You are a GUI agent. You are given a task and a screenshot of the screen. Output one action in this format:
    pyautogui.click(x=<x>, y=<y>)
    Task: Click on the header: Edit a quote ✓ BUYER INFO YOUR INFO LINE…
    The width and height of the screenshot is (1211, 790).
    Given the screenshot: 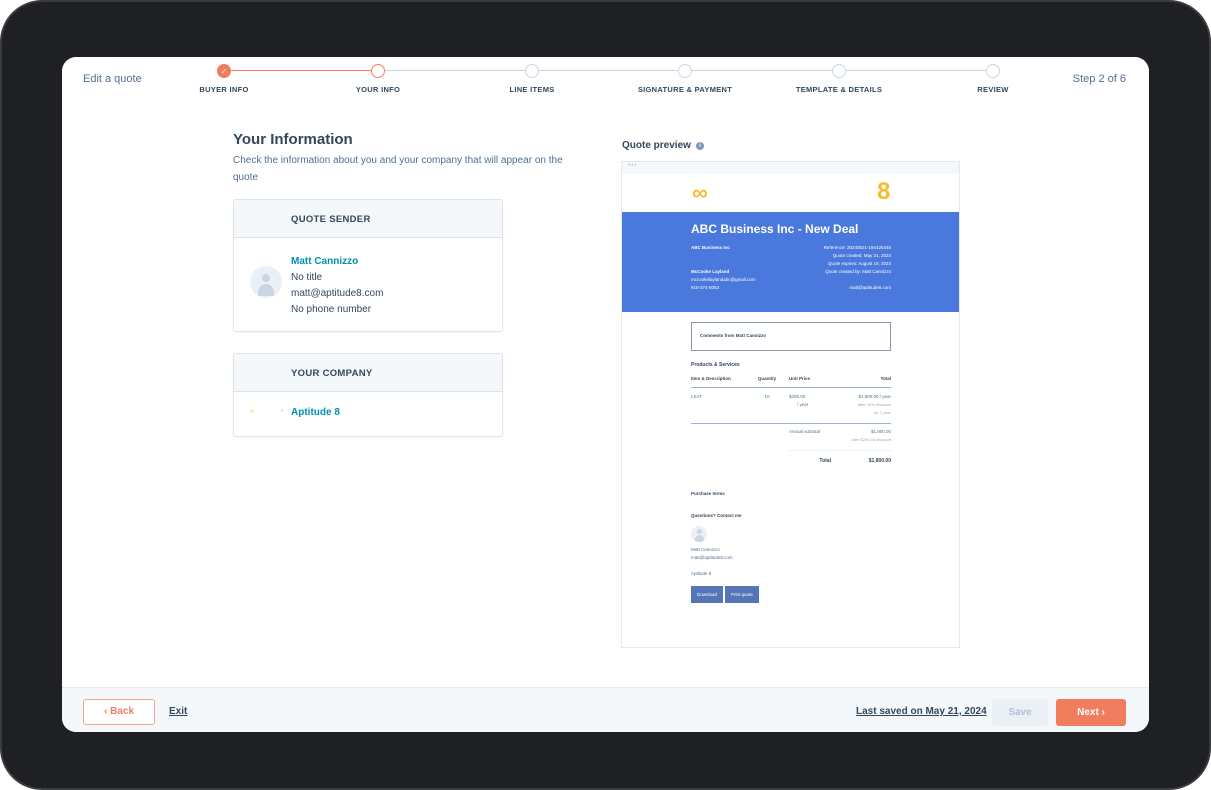 What is the action you would take?
    pyautogui.click(x=605, y=82)
    